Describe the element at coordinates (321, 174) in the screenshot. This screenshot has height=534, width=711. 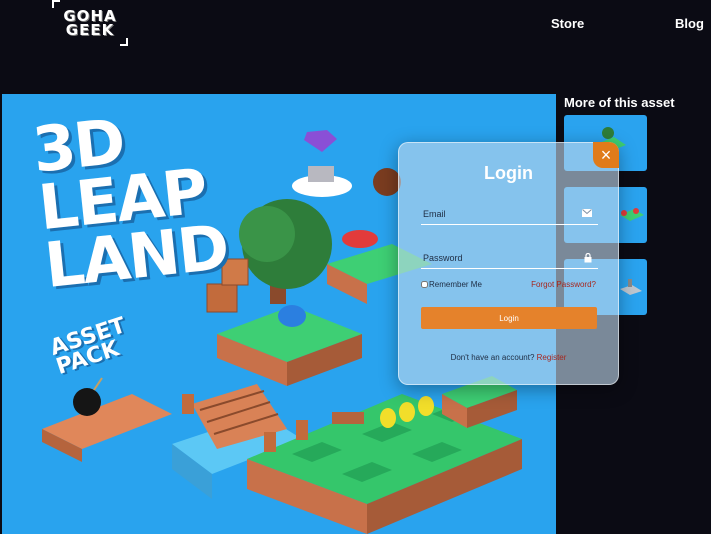
I see `stone-block` at that location.